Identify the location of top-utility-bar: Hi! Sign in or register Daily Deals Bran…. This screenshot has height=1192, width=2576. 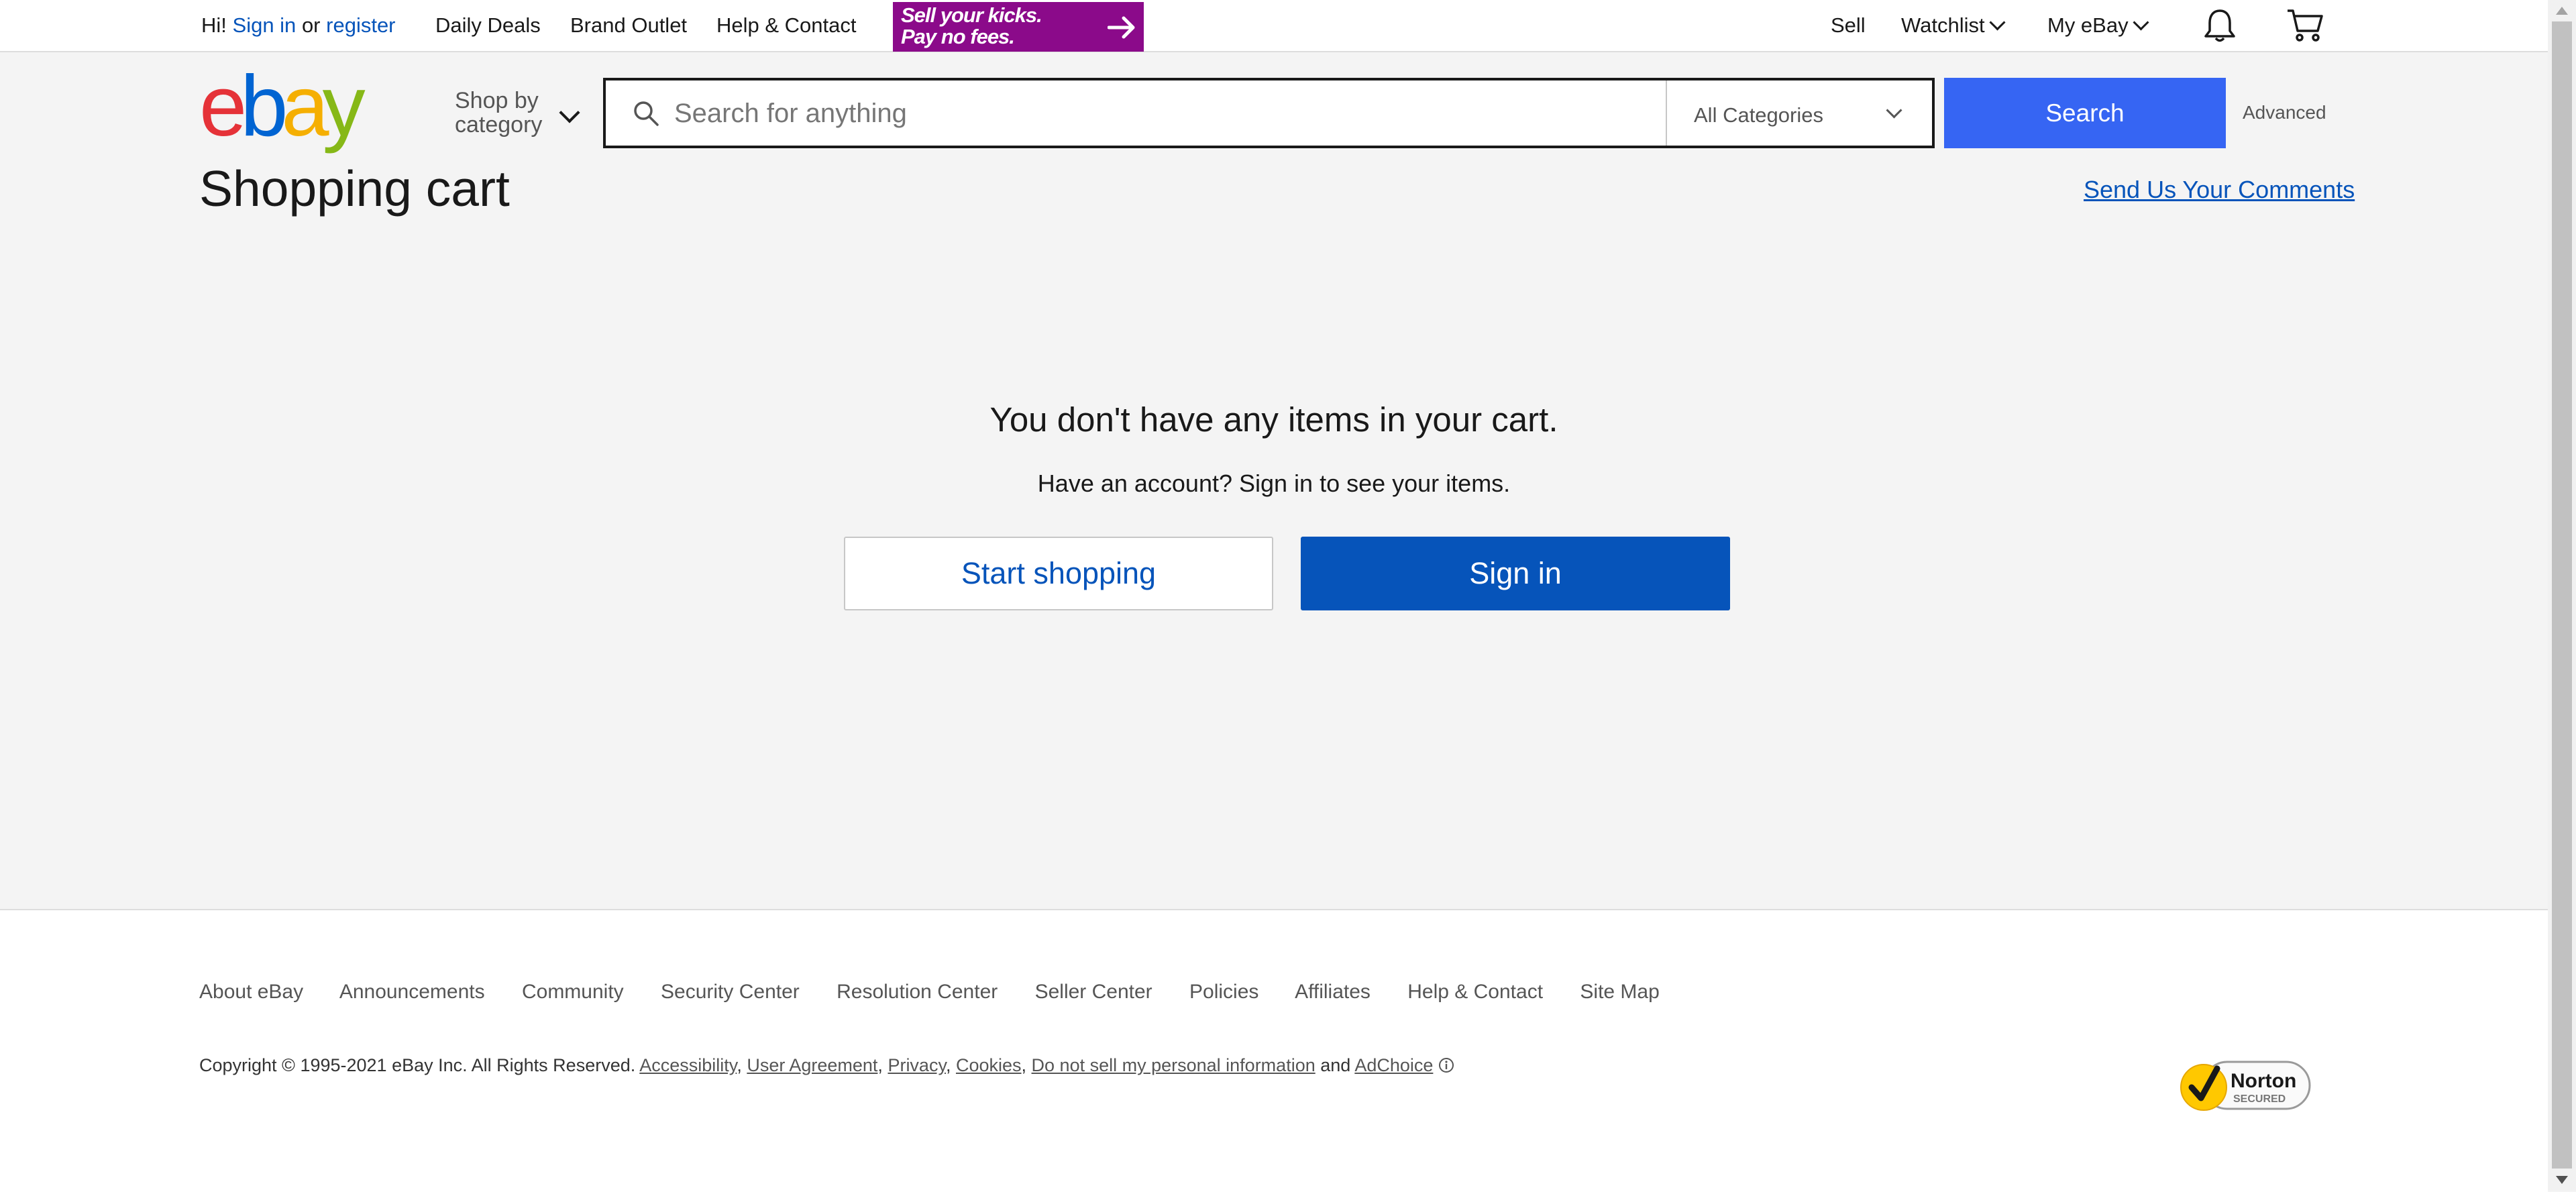
(1274, 26).